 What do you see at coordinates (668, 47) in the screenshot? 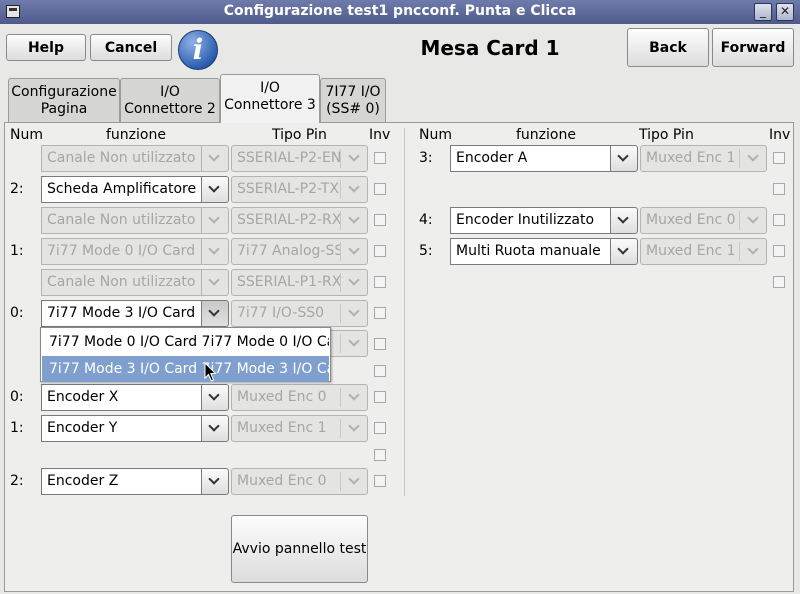
I see `back-button: Back` at bounding box center [668, 47].